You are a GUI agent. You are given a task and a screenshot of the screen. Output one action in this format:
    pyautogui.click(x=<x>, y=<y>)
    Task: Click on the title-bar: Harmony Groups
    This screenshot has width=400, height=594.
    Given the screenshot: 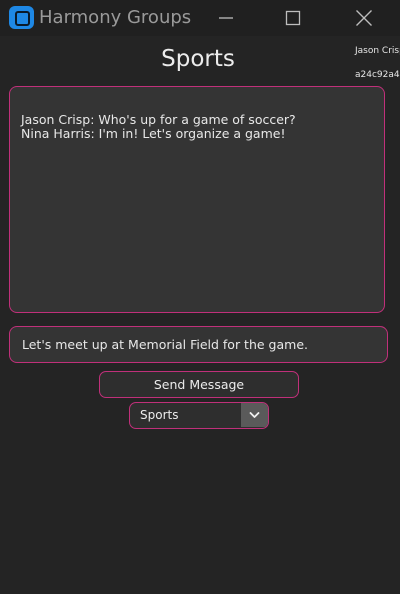 What is the action you would take?
    pyautogui.click(x=200, y=18)
    